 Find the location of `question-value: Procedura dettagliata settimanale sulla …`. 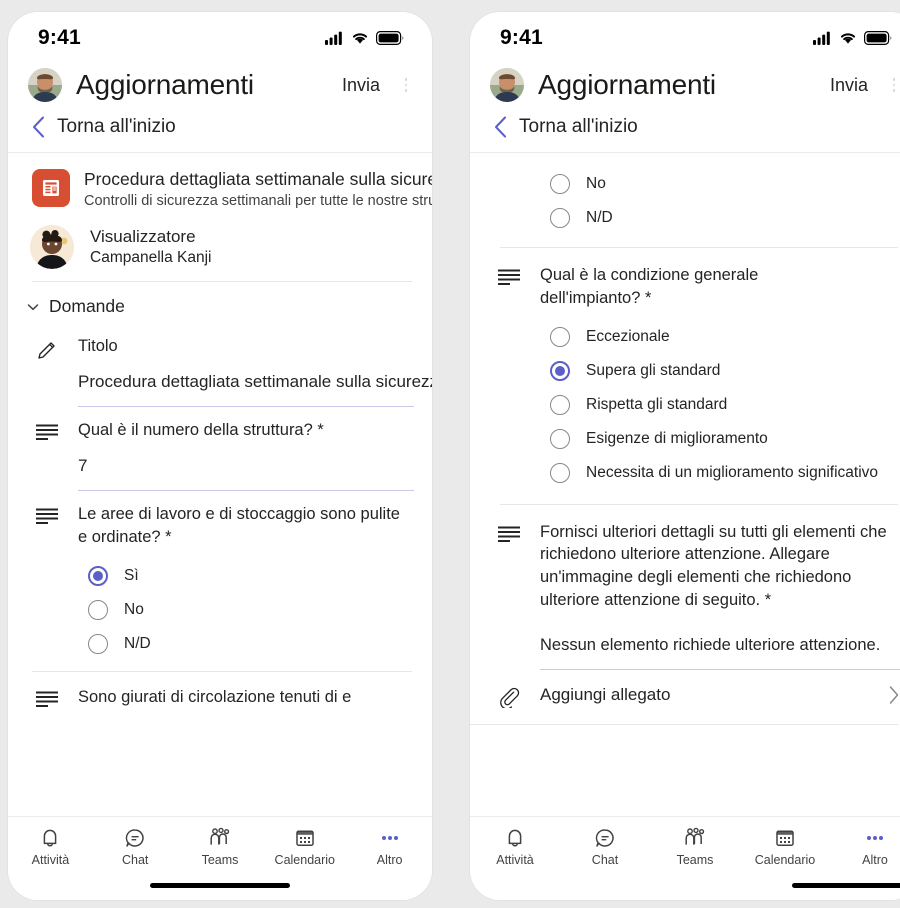

question-value: Procedura dettagliata settimanale sulla … is located at coordinates (255, 382).